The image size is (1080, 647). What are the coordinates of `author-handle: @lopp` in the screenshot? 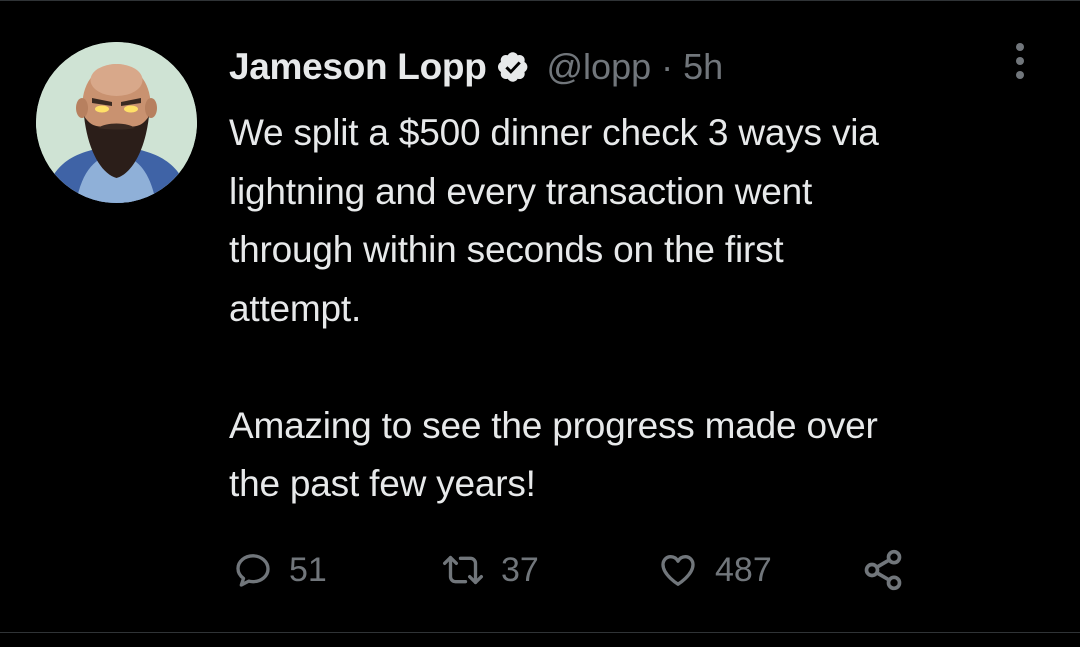 It's located at (599, 67).